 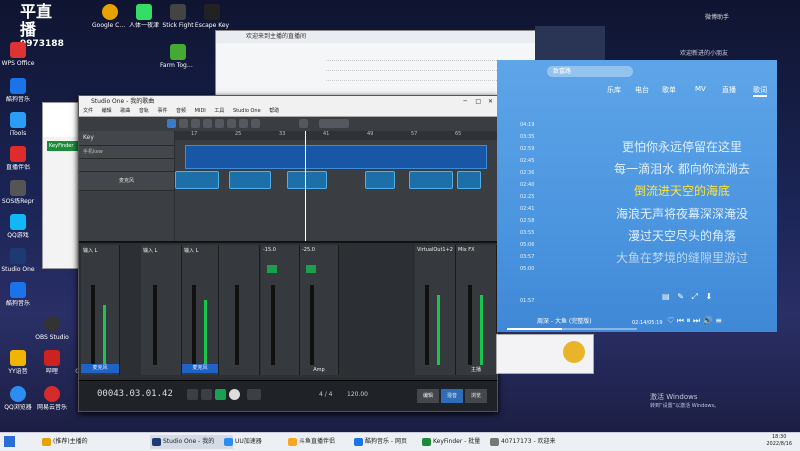 What do you see at coordinates (247, 111) in the screenshot?
I see `menu-studio-one: Studio One` at bounding box center [247, 111].